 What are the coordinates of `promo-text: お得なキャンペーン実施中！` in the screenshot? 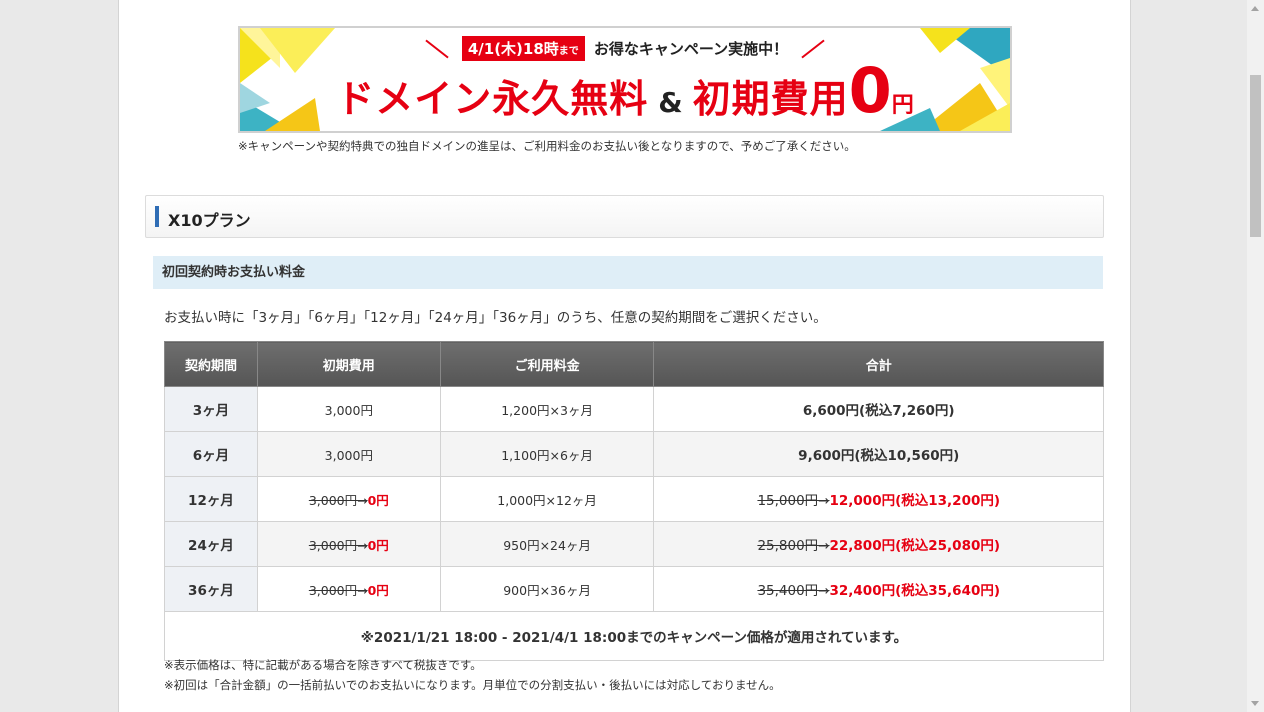 It's located at (691, 49).